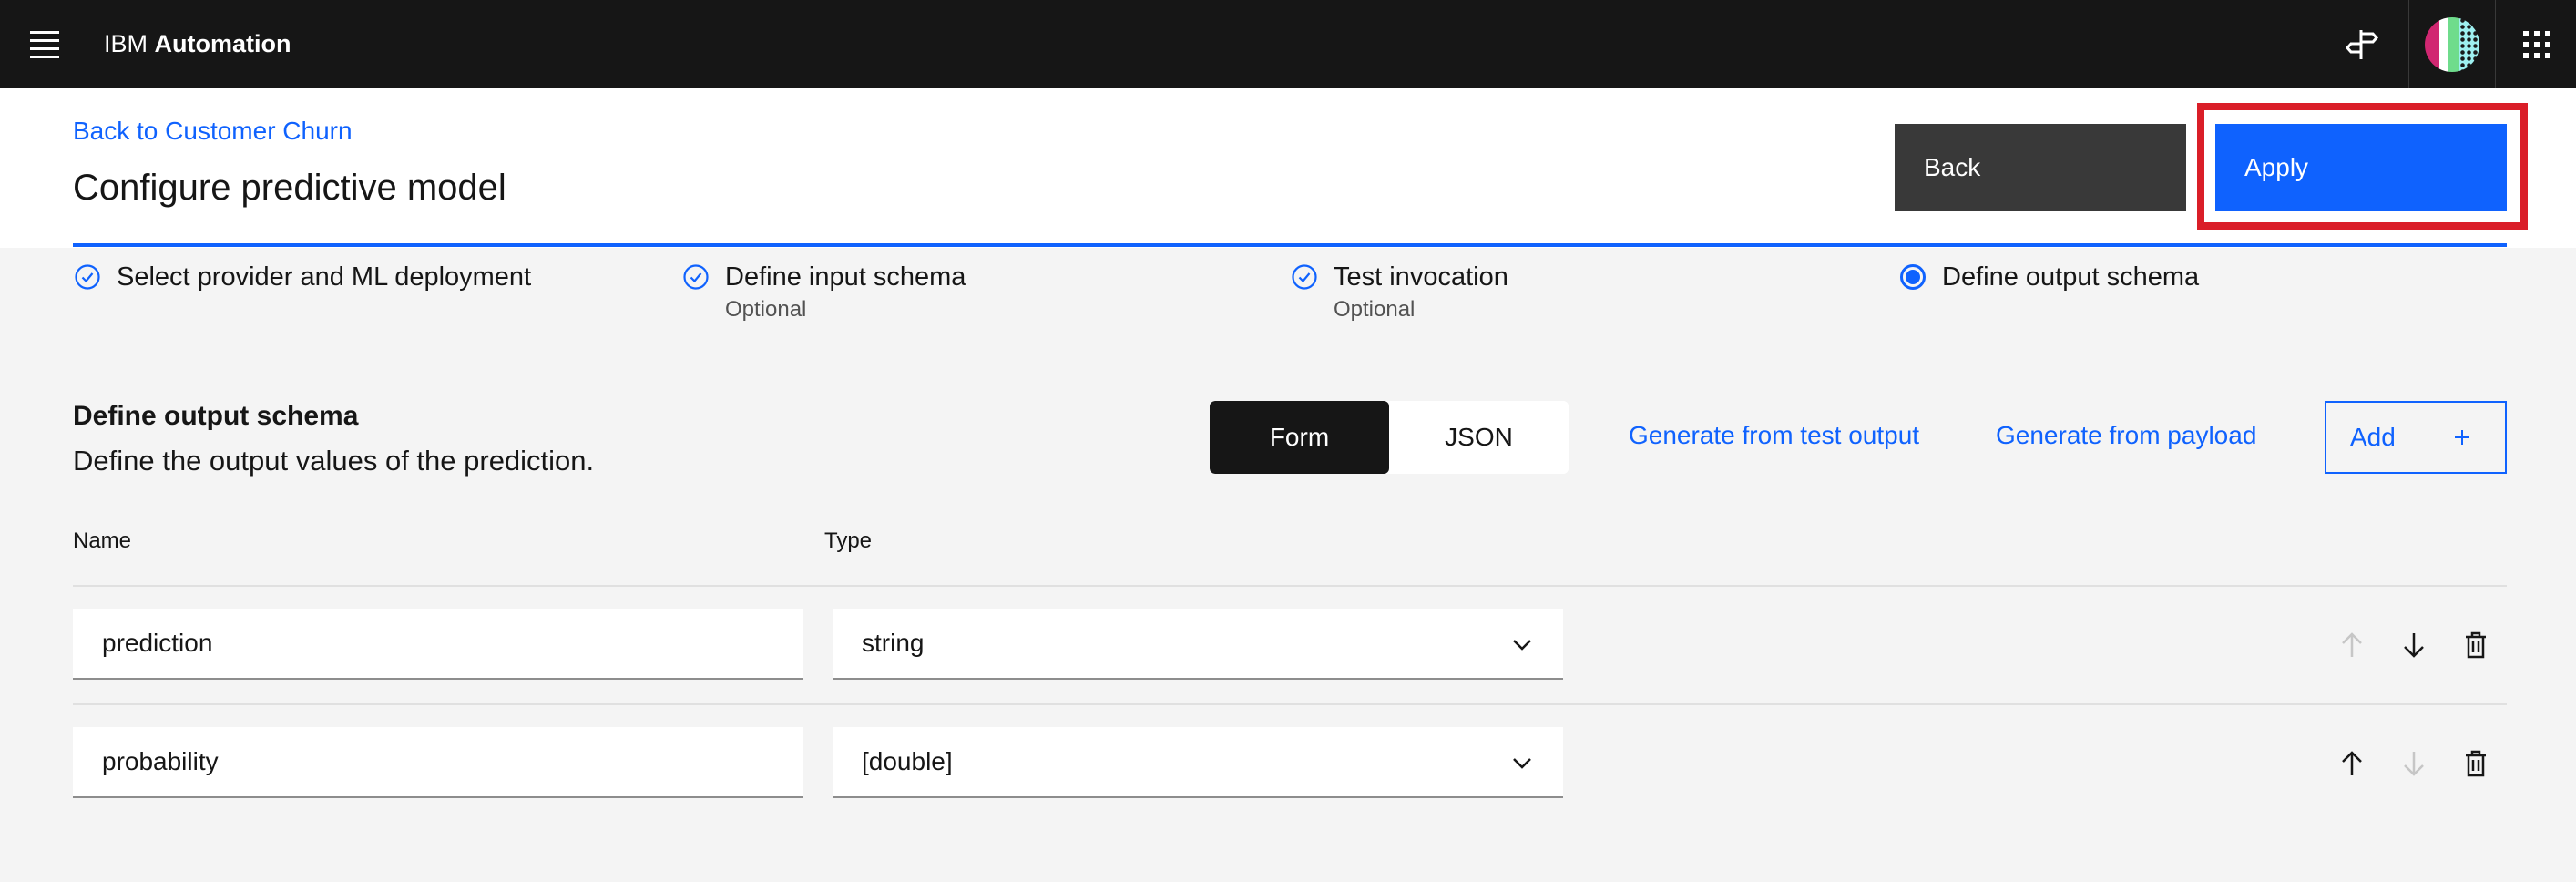 The width and height of the screenshot is (2576, 882). Describe the element at coordinates (216, 416) in the screenshot. I see `section-title: Define output schema` at that location.